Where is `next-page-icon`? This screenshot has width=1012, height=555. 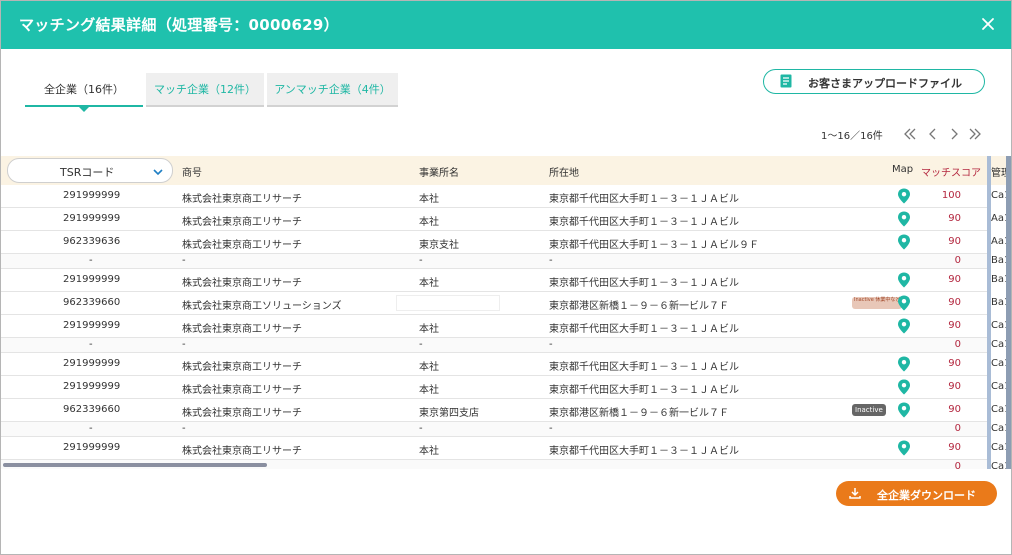 next-page-icon is located at coordinates (954, 134).